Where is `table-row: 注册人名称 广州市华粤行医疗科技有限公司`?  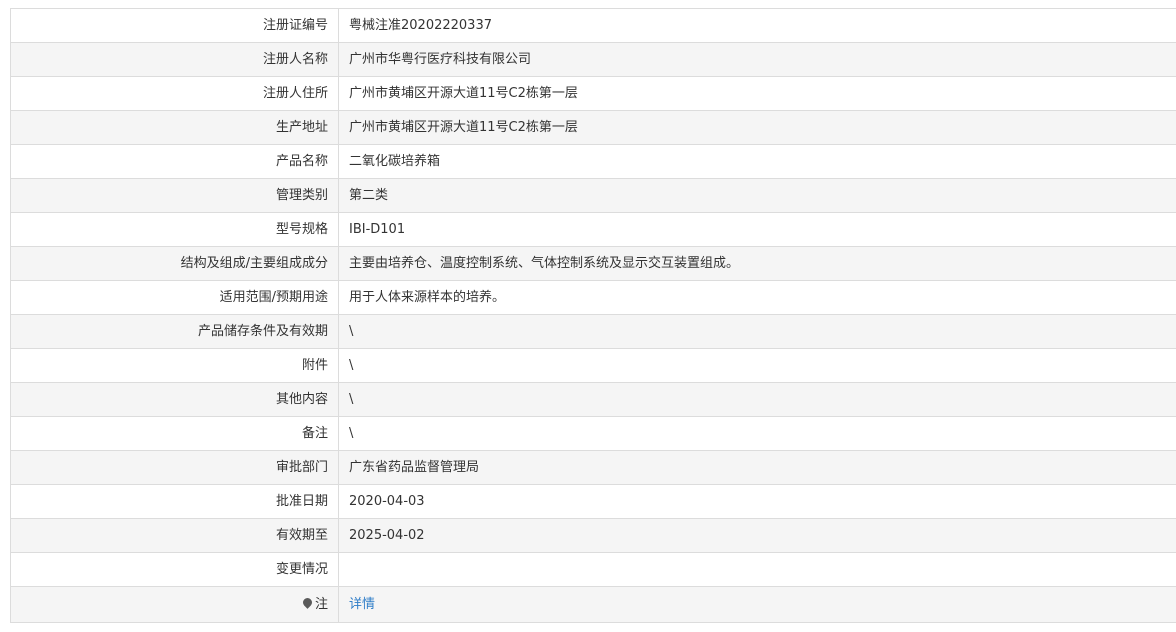
table-row: 注册人名称 广州市华粤行医疗科技有限公司 is located at coordinates (593, 59).